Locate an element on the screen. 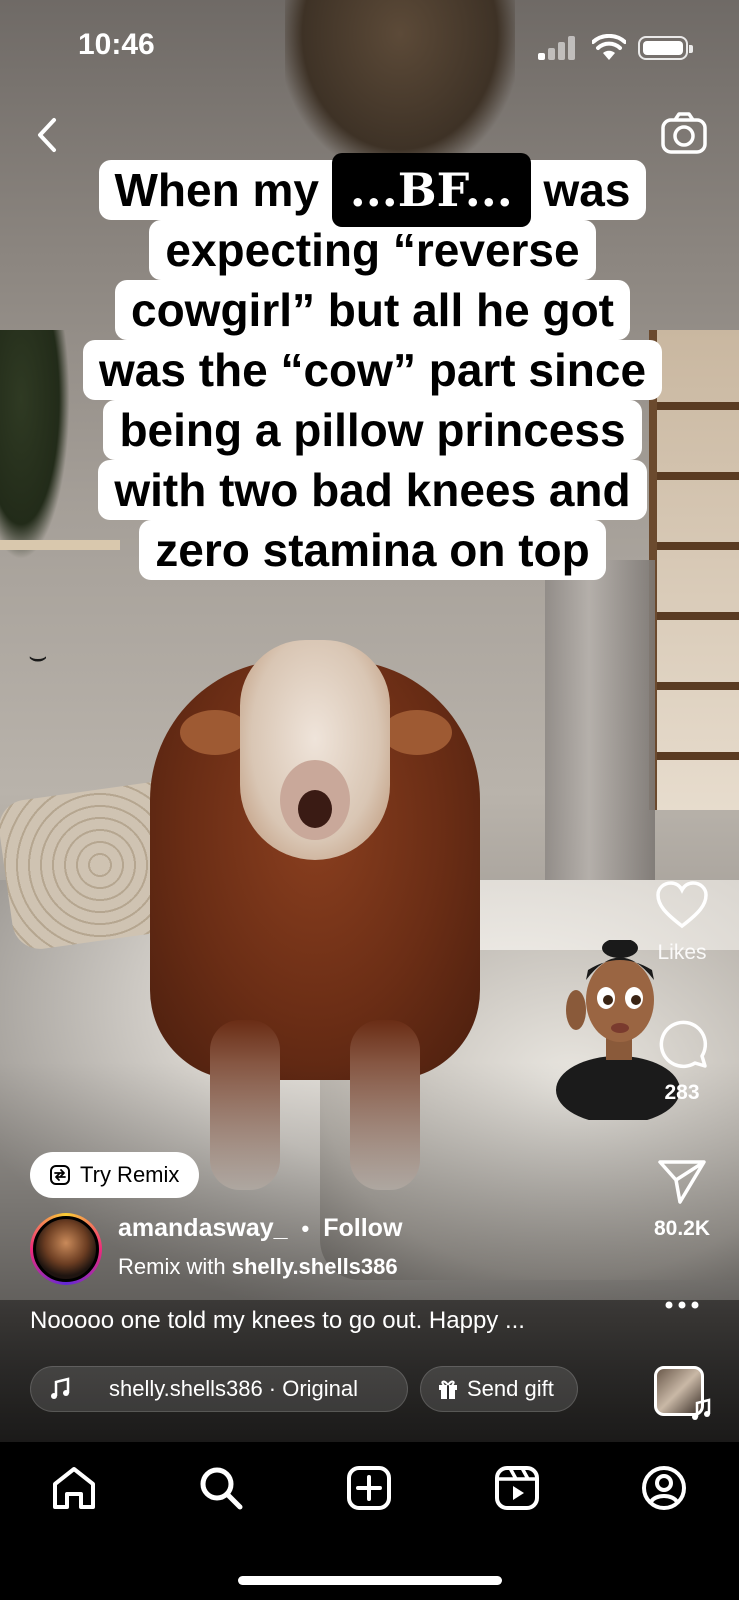  send-gift-label: Send gift is located at coordinates (510, 1388).